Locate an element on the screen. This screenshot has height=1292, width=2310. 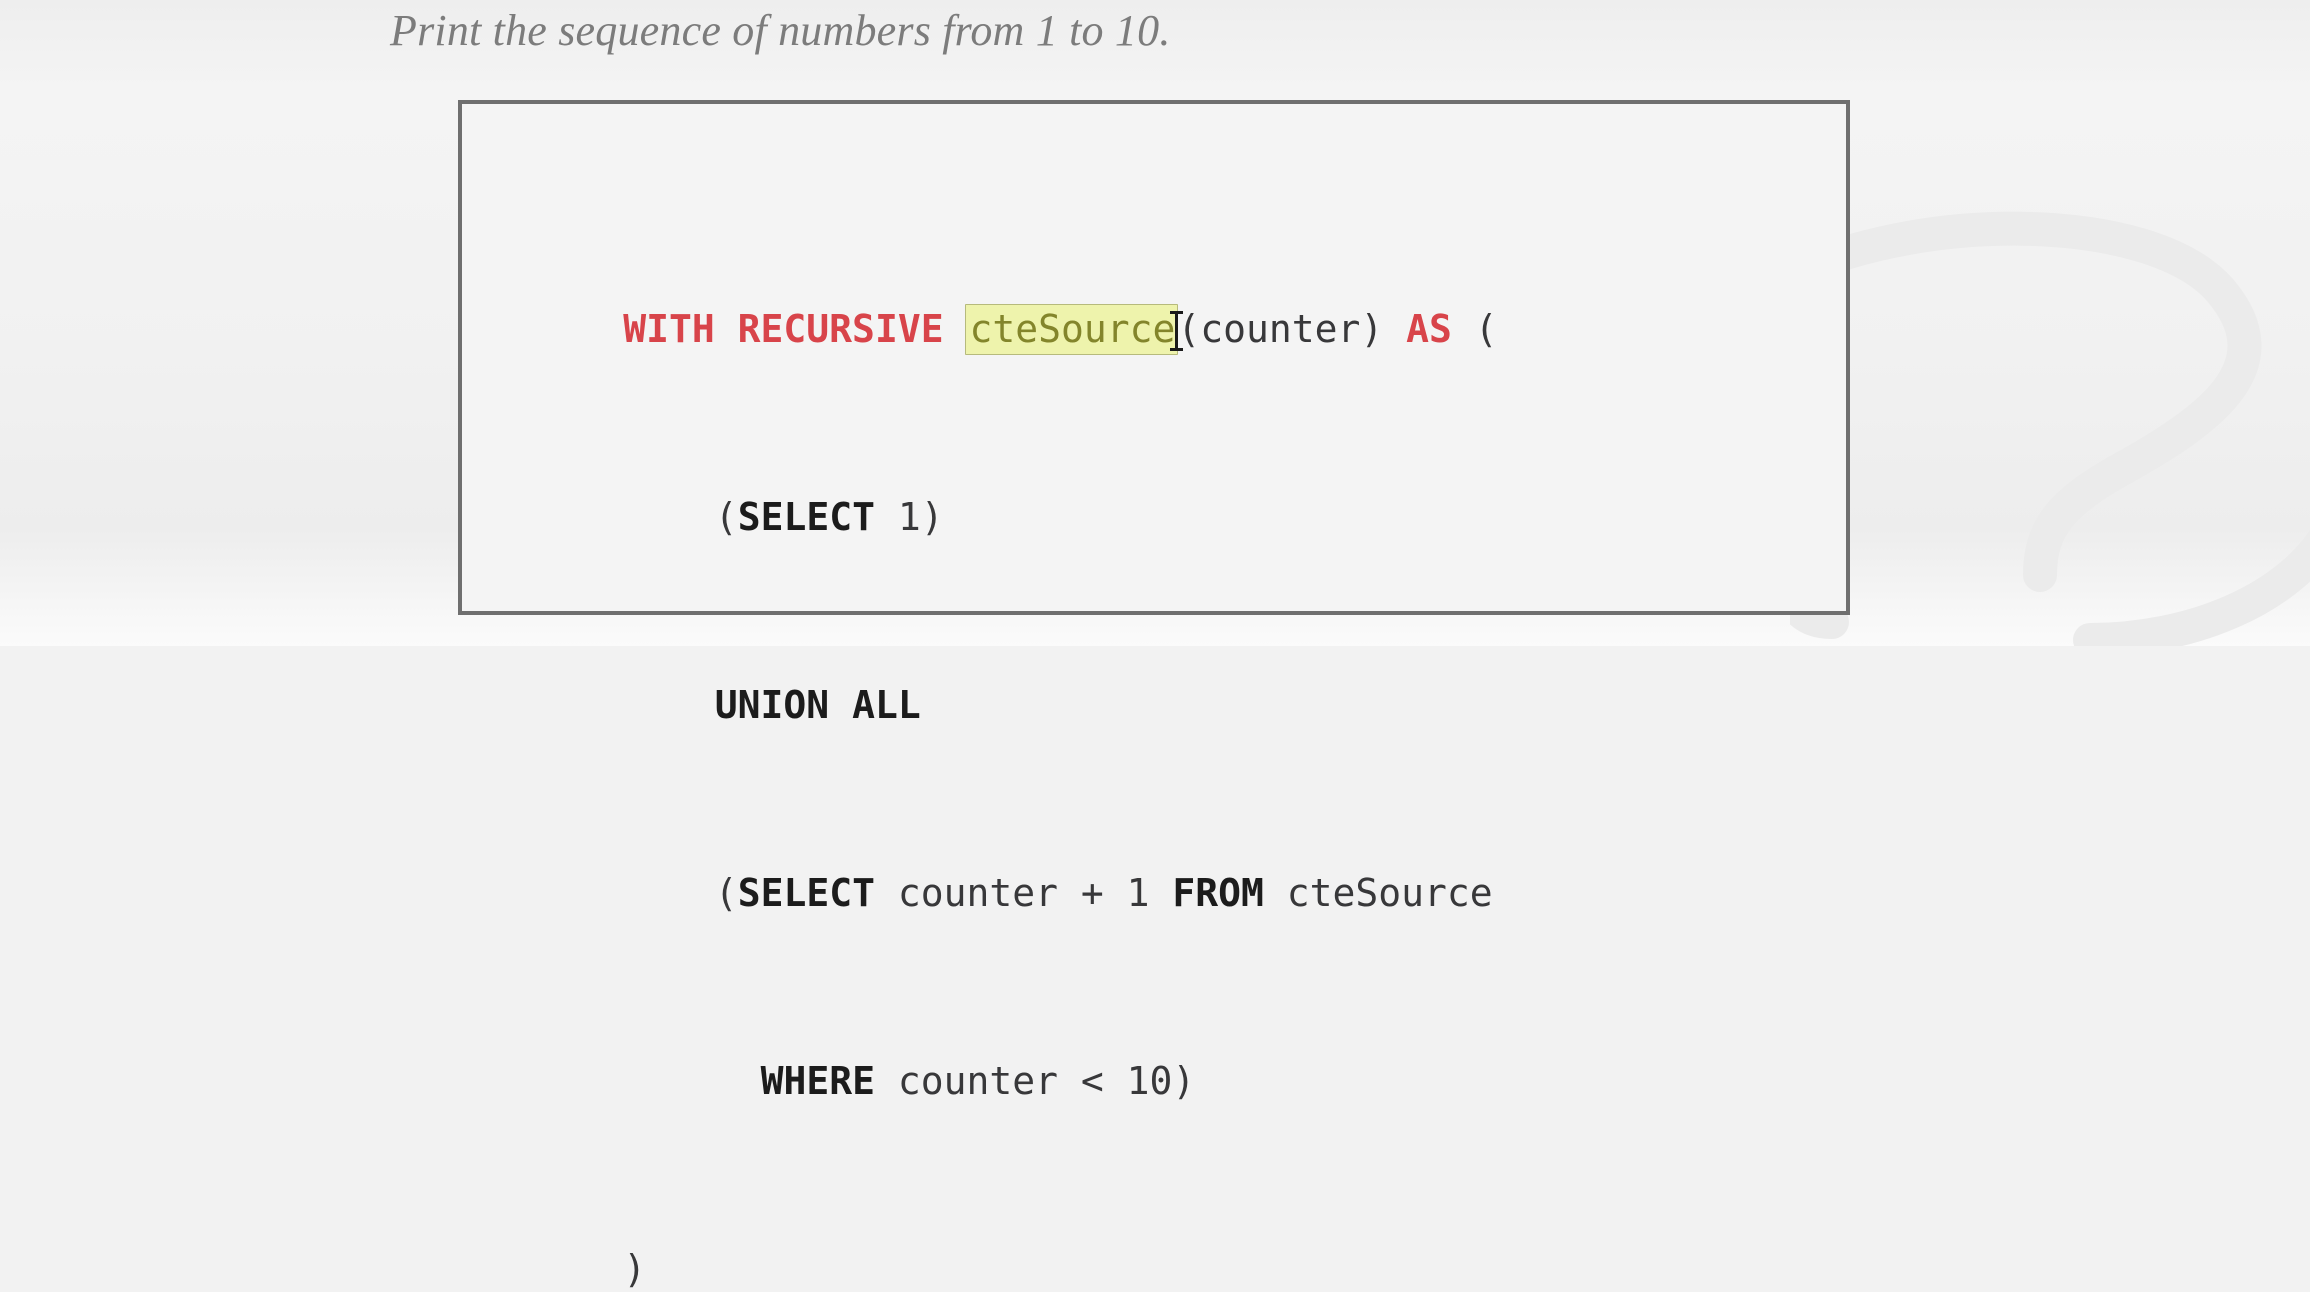
sql-keyword: UNION ALL is located at coordinates (817, 705).